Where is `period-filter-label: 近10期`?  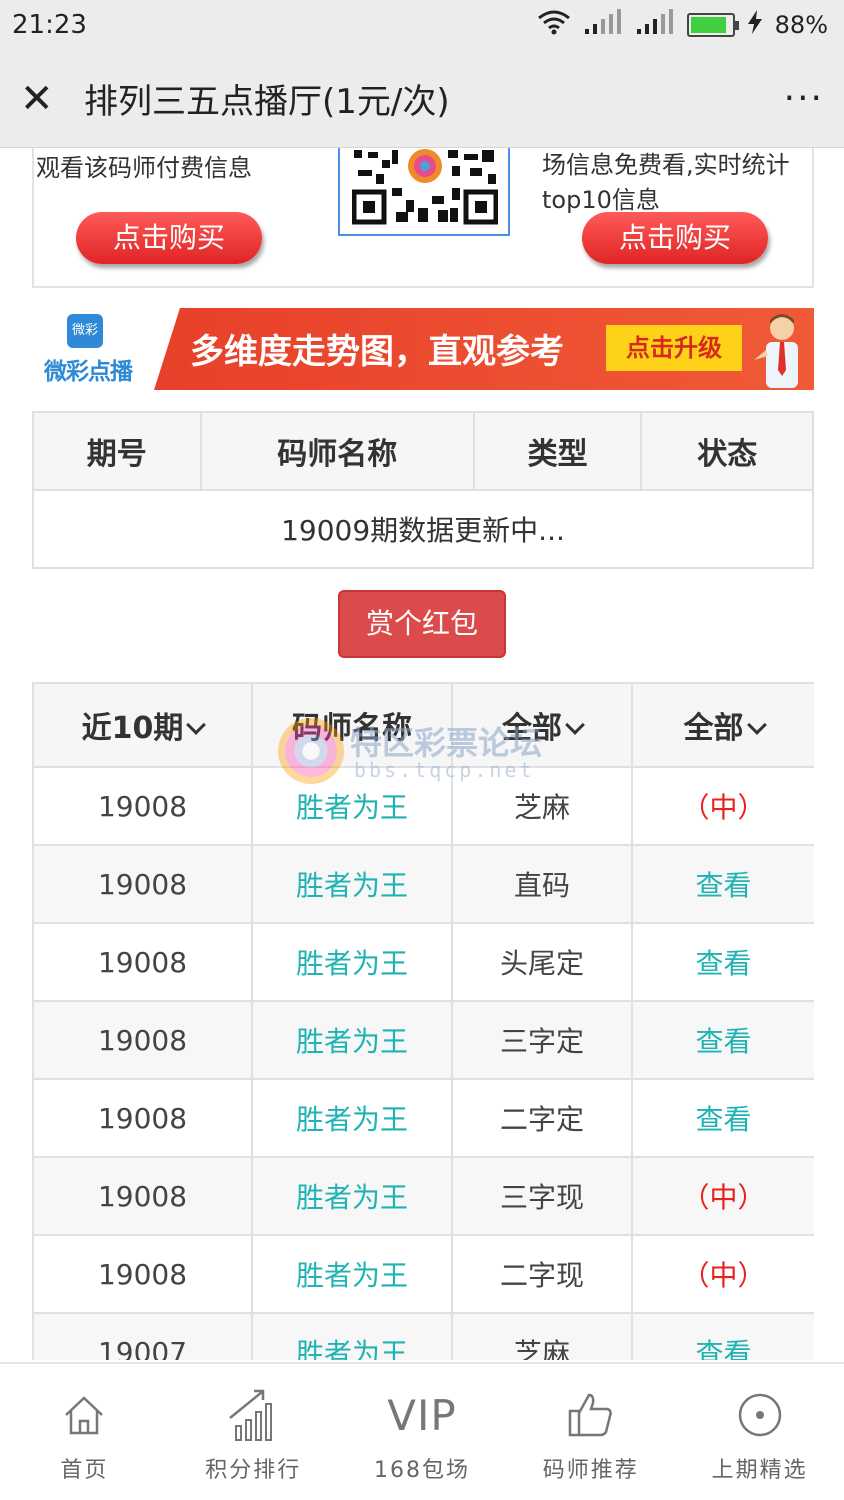
period-filter-label: 近10期 is located at coordinates (132, 728).